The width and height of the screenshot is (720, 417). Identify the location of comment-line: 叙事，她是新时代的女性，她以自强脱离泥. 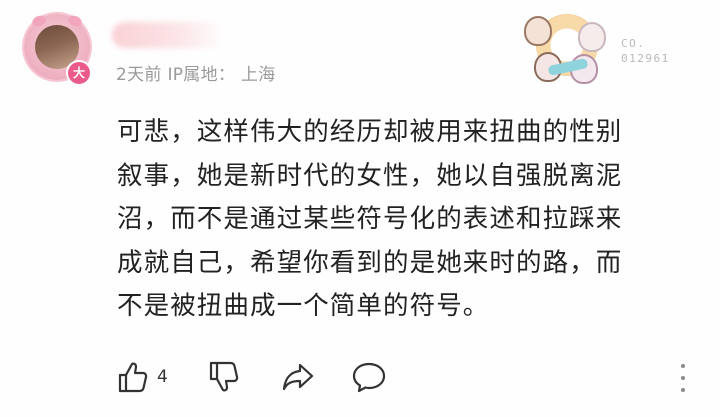
(370, 175).